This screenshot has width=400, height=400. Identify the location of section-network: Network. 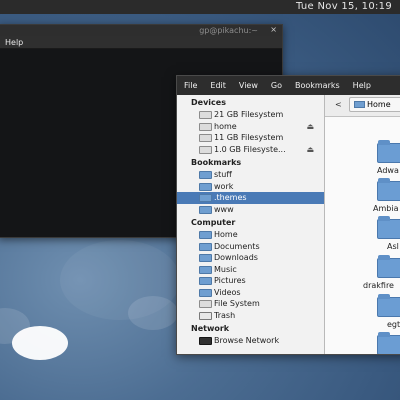
(210, 328).